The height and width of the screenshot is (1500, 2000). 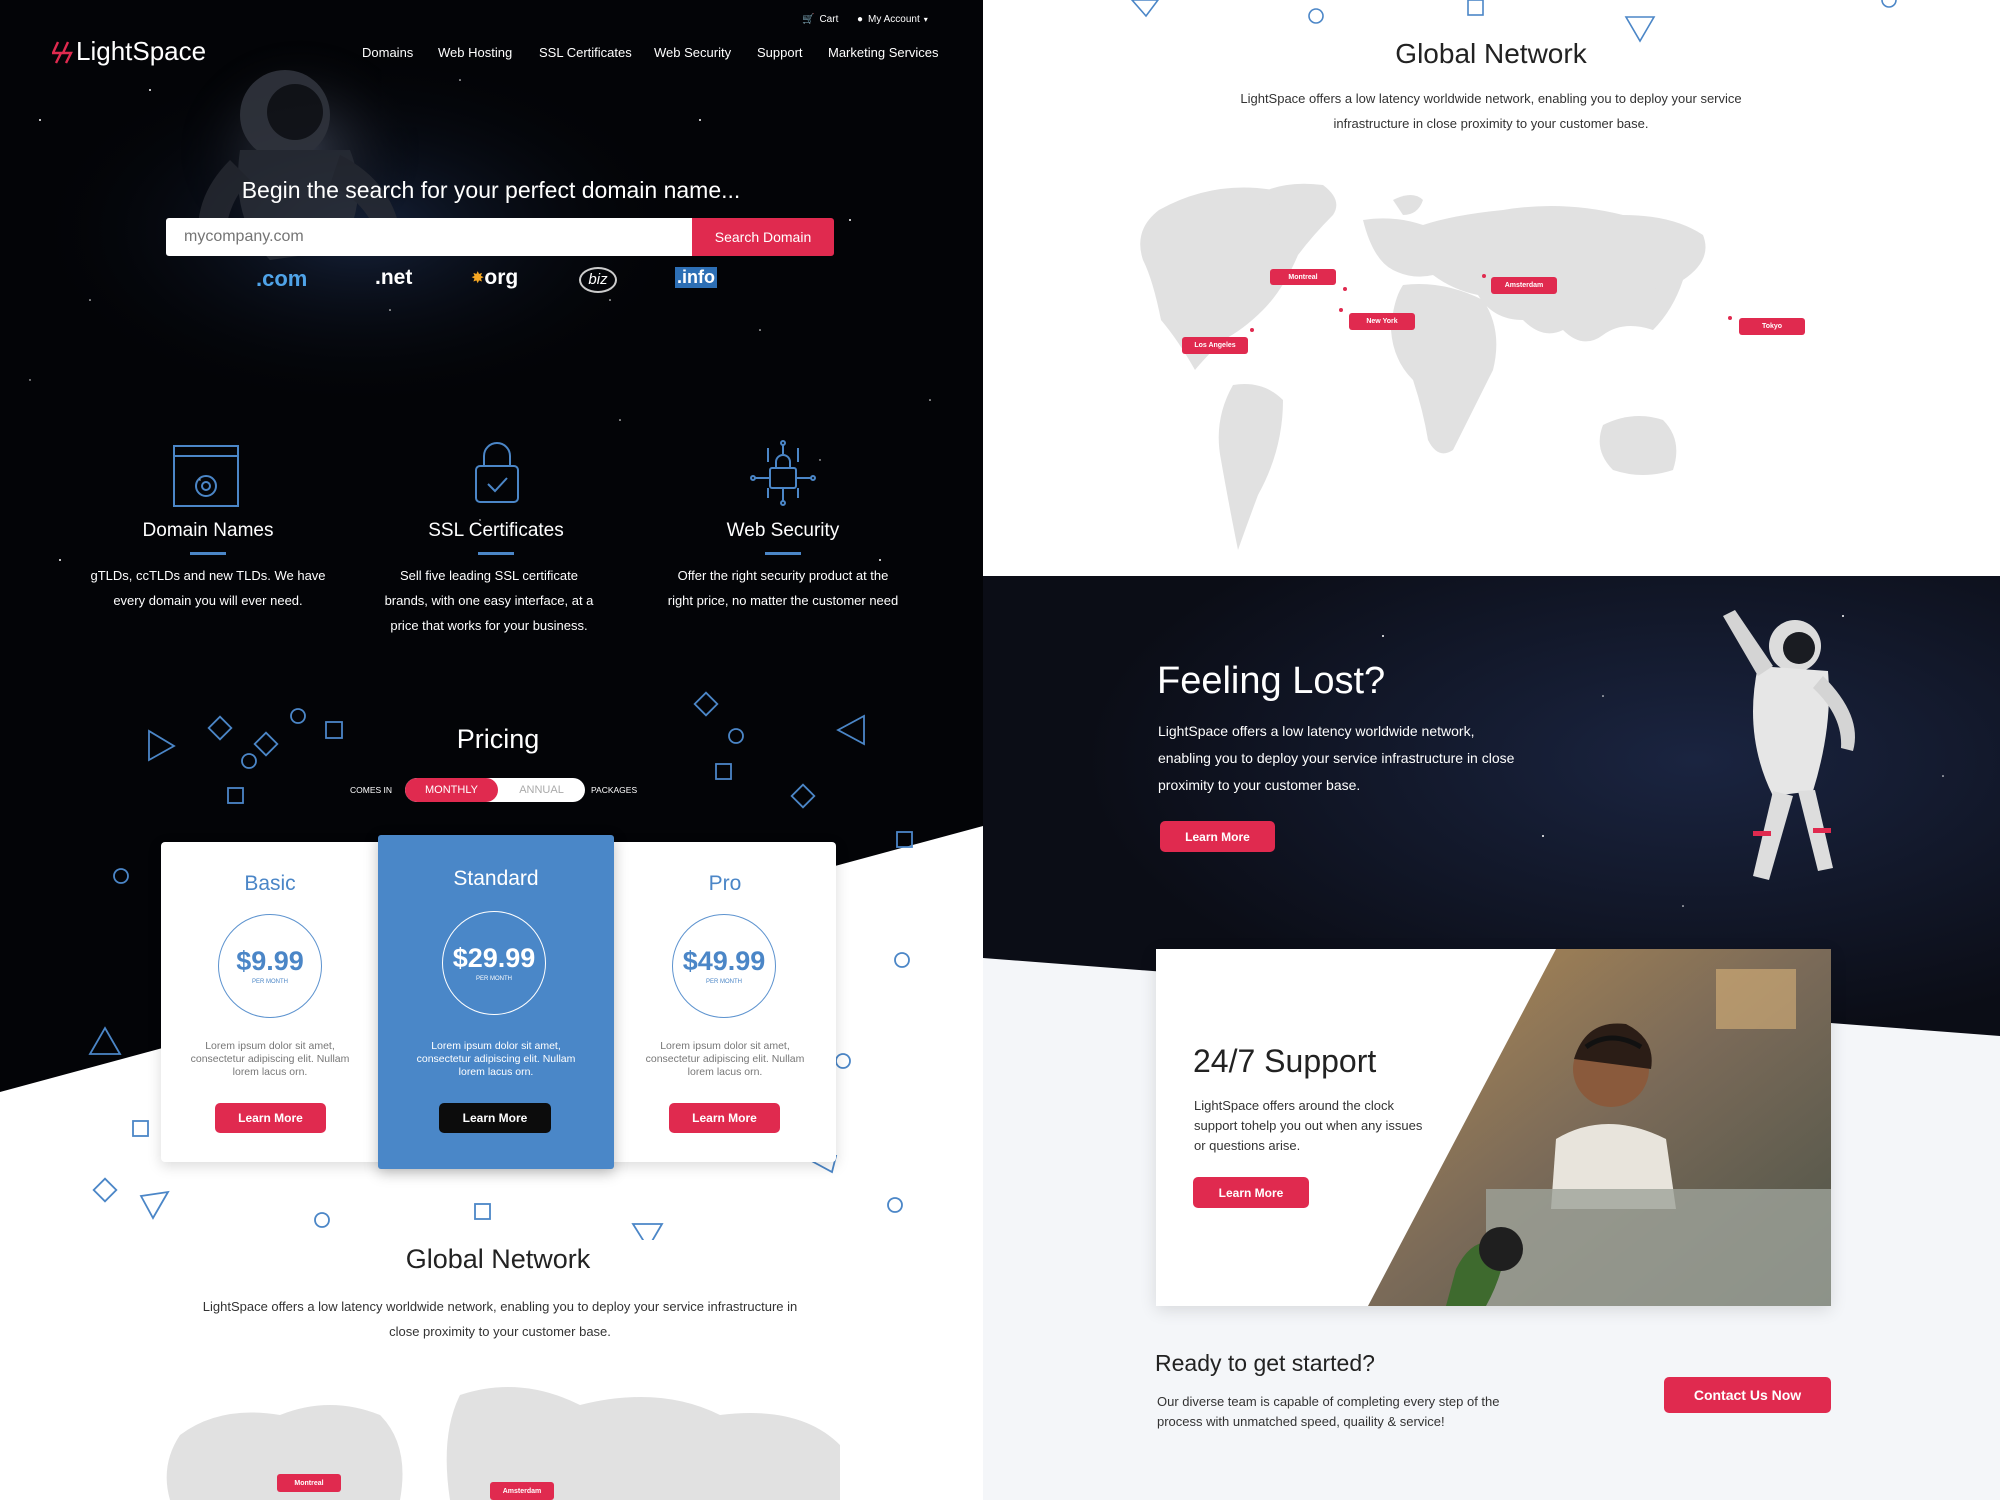 I want to click on account-link: ● My Account ▾, so click(x=892, y=19).